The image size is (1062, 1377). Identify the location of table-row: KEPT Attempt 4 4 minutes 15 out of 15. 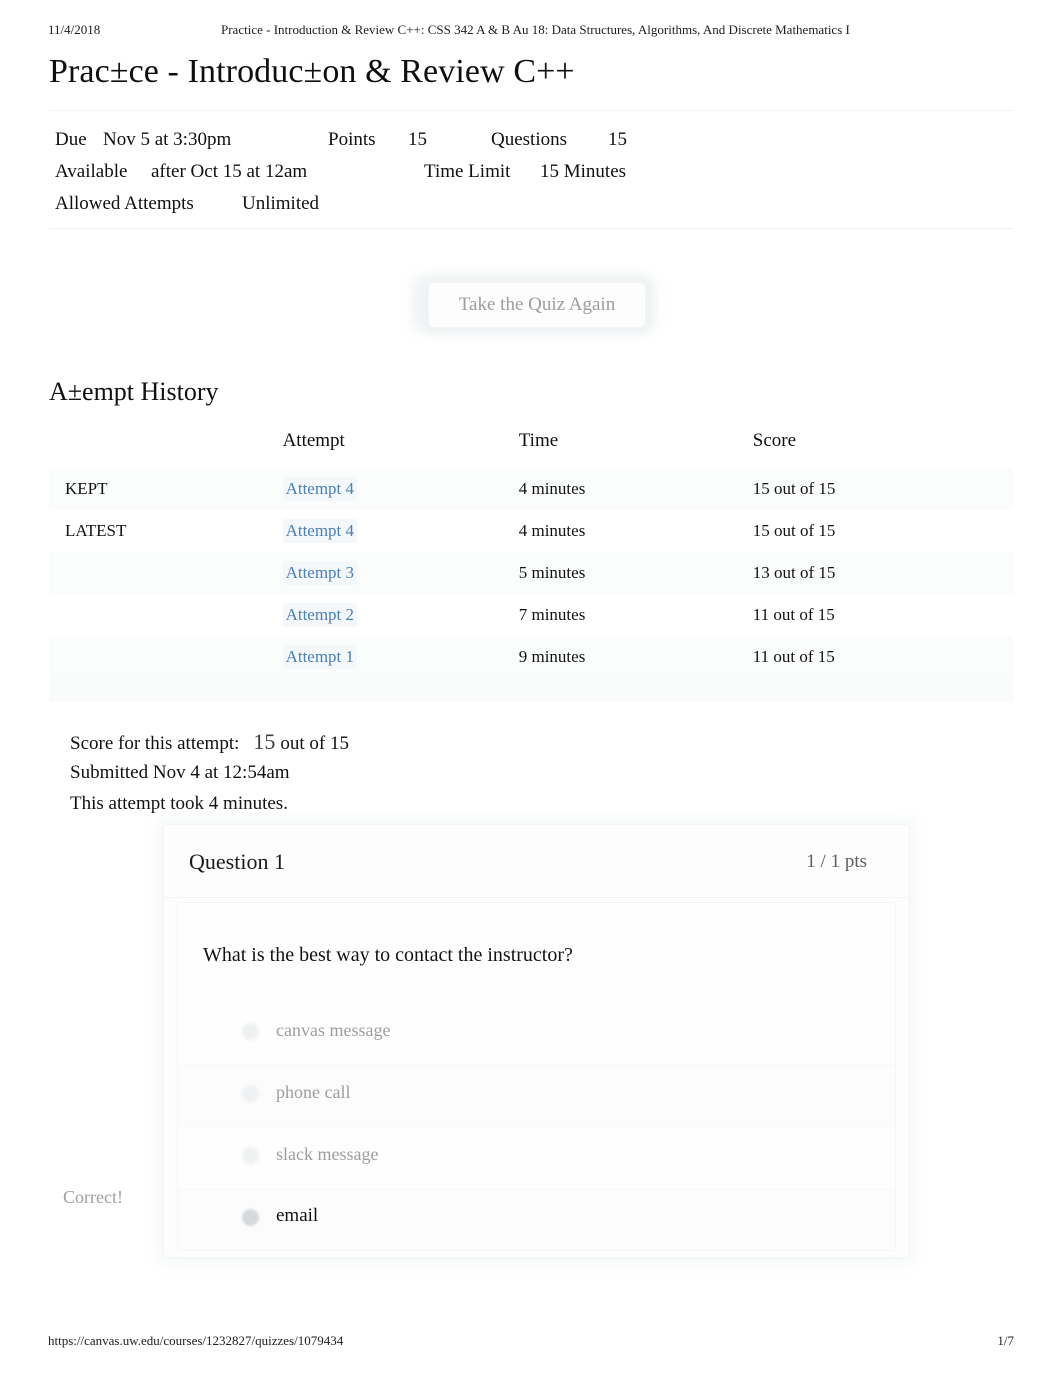
(531, 489).